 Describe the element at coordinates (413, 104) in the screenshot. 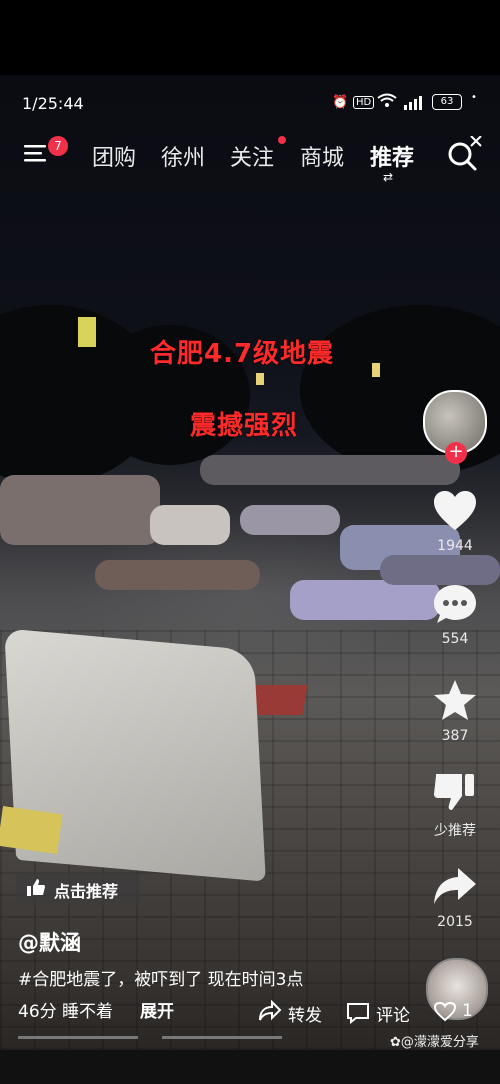

I see `signal-icon` at that location.